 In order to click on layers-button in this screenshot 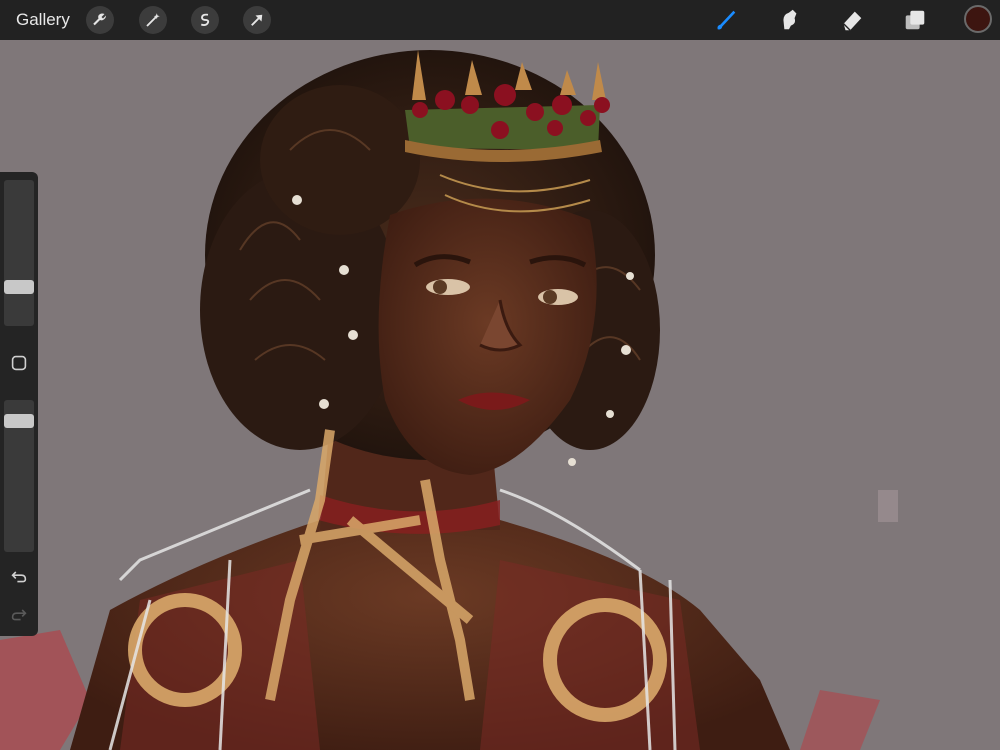, I will do `click(915, 20)`.